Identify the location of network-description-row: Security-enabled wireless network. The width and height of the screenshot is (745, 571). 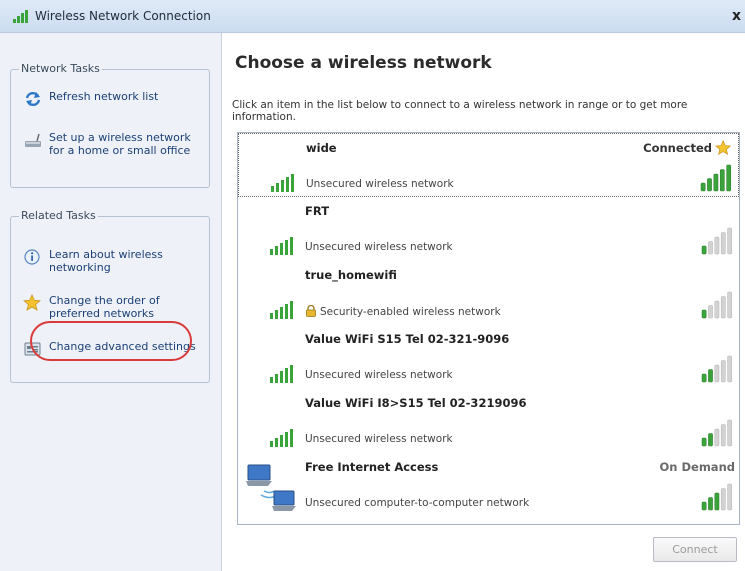
(403, 311).